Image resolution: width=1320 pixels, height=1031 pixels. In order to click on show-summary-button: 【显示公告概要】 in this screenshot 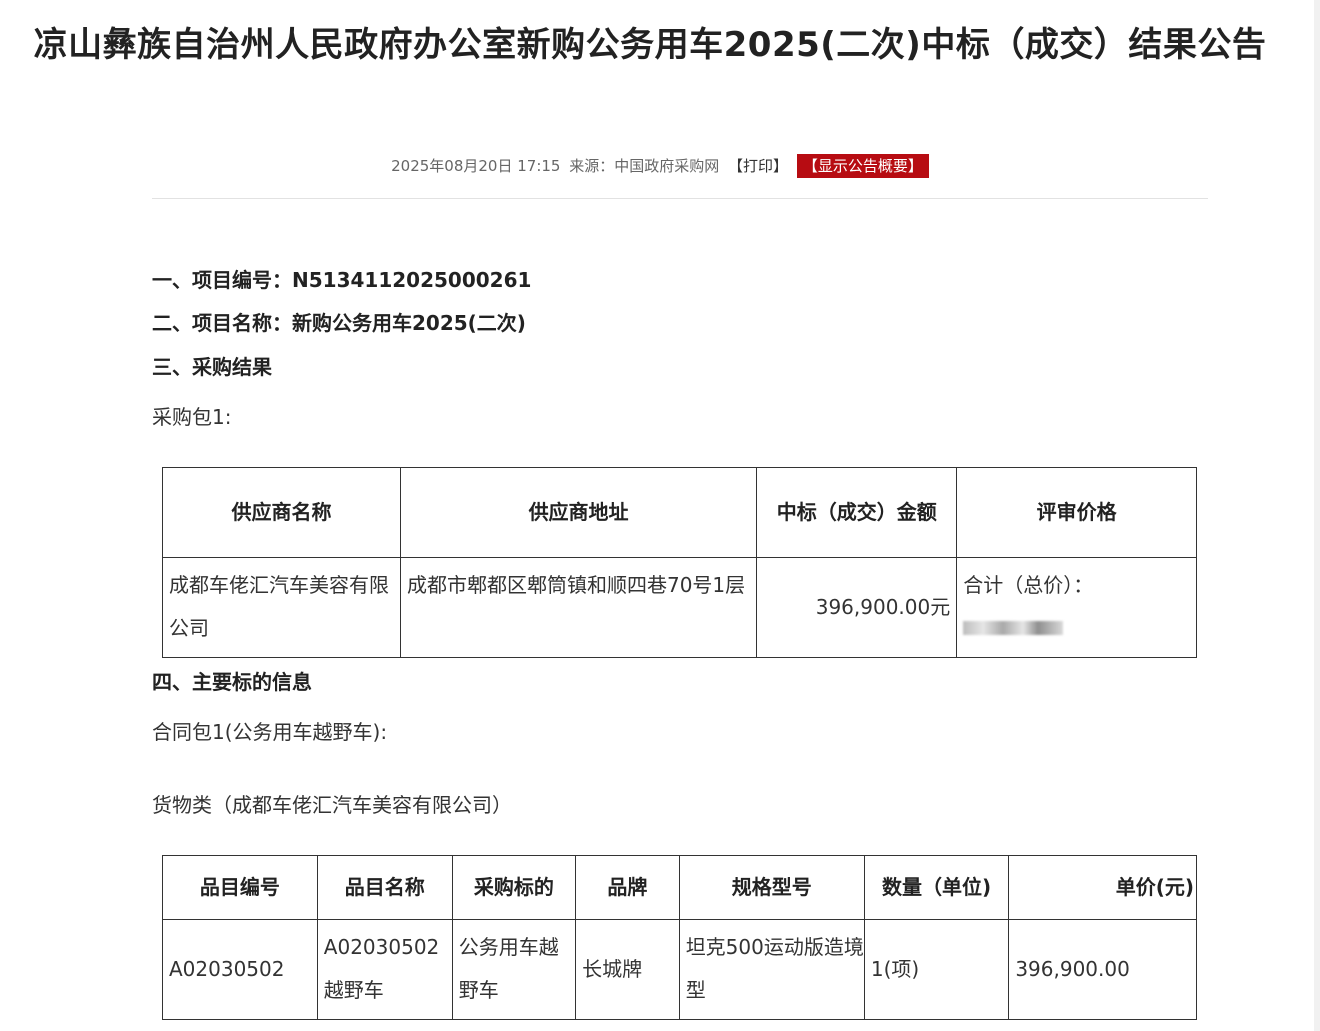, I will do `click(862, 166)`.